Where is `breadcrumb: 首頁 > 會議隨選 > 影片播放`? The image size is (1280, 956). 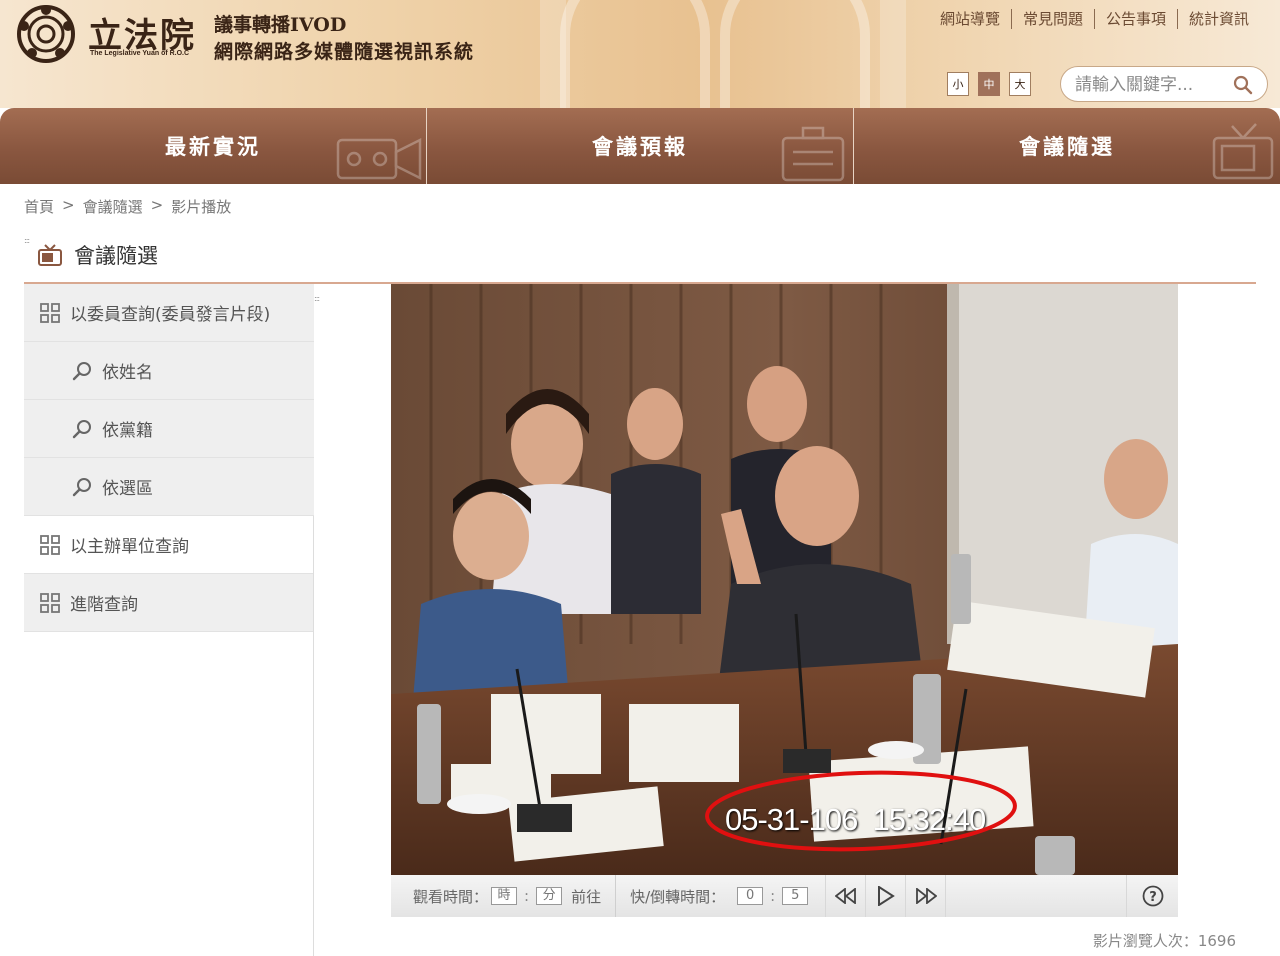
breadcrumb: 首頁 > 會議隨選 > 影片播放 is located at coordinates (127, 206).